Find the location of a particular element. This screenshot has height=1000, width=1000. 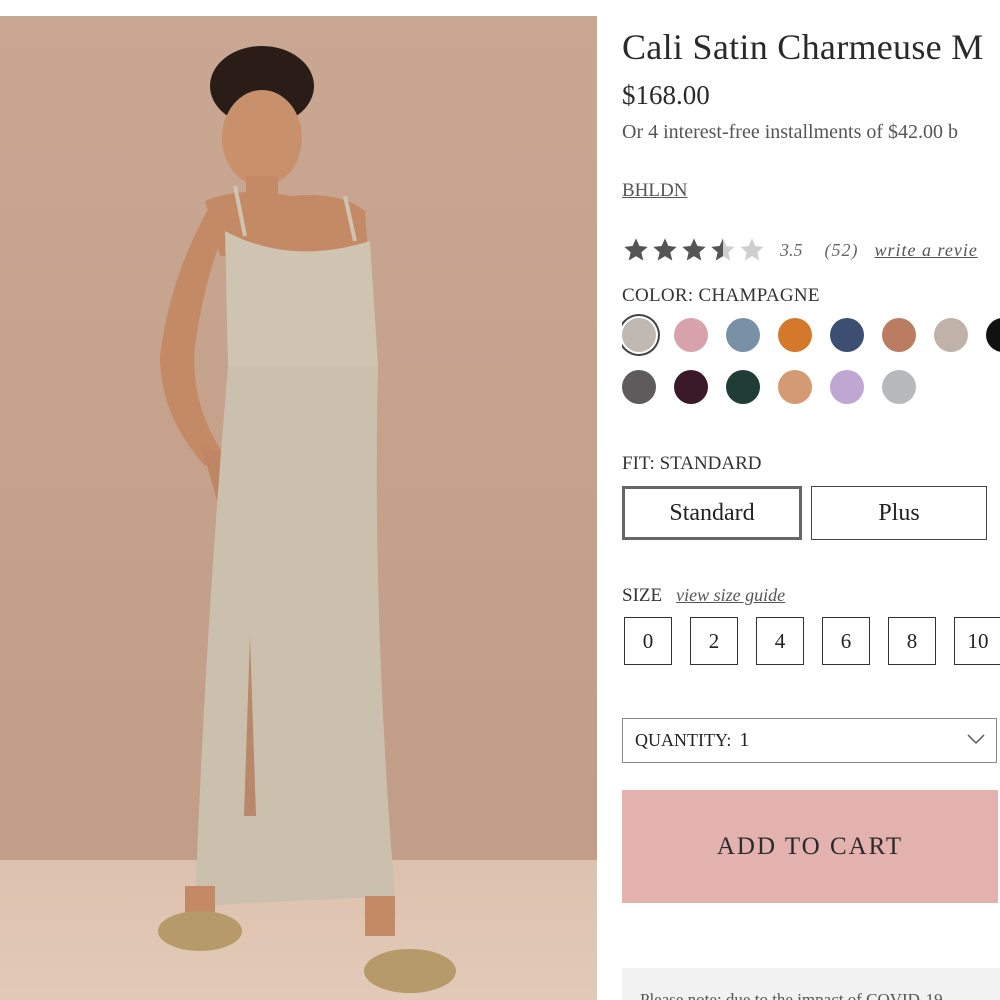

size-label-row: SIZE view size guide is located at coordinates (703, 596).